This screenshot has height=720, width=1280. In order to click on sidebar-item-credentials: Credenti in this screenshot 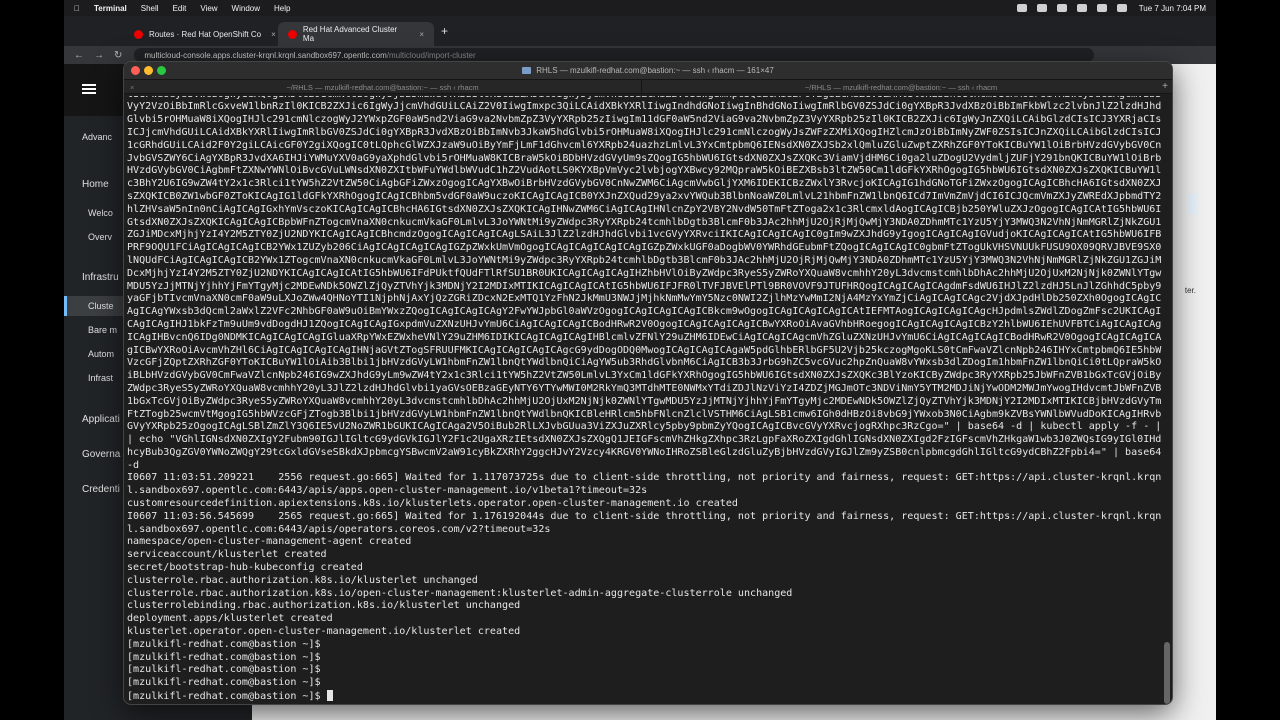, I will do `click(101, 489)`.